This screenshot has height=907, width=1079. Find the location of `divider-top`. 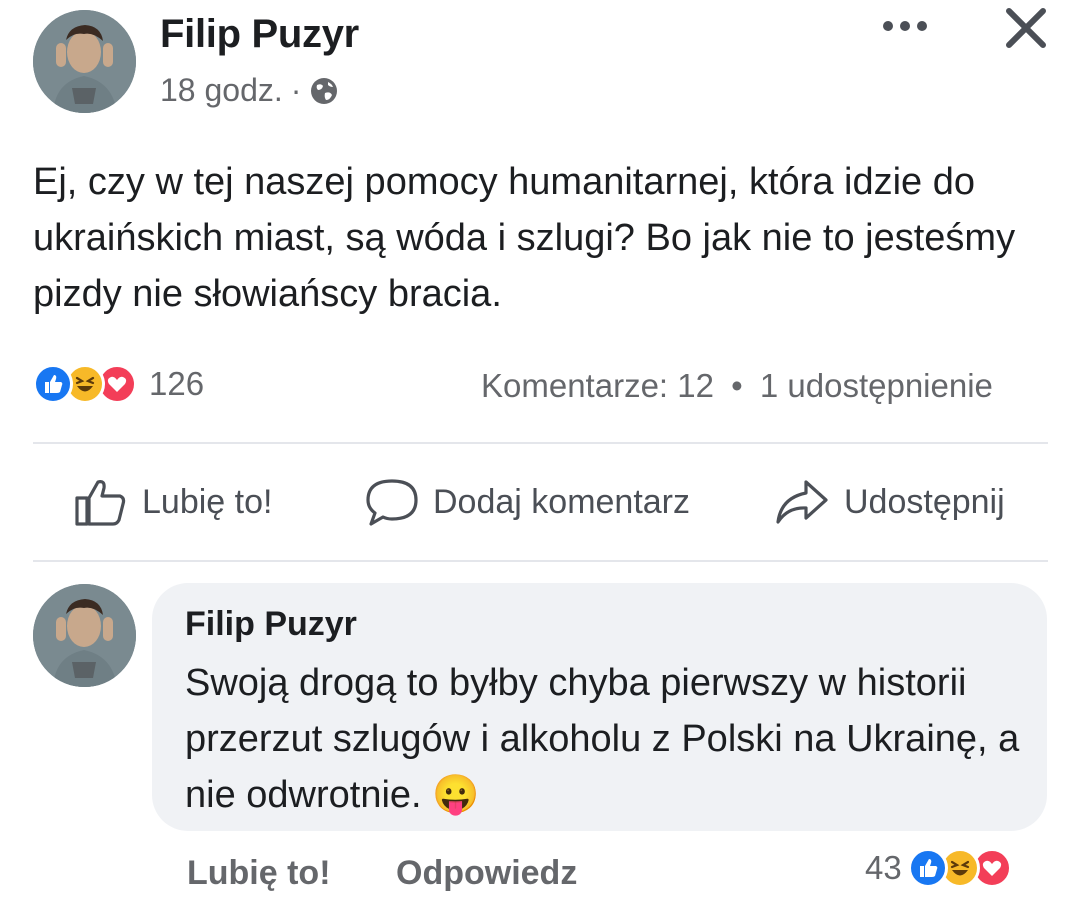

divider-top is located at coordinates (540, 443).